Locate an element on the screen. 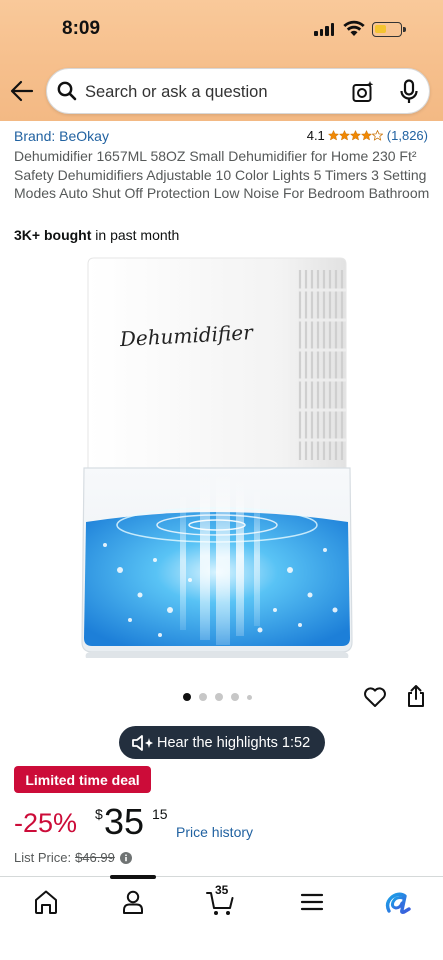  account-icon is located at coordinates (133, 902).